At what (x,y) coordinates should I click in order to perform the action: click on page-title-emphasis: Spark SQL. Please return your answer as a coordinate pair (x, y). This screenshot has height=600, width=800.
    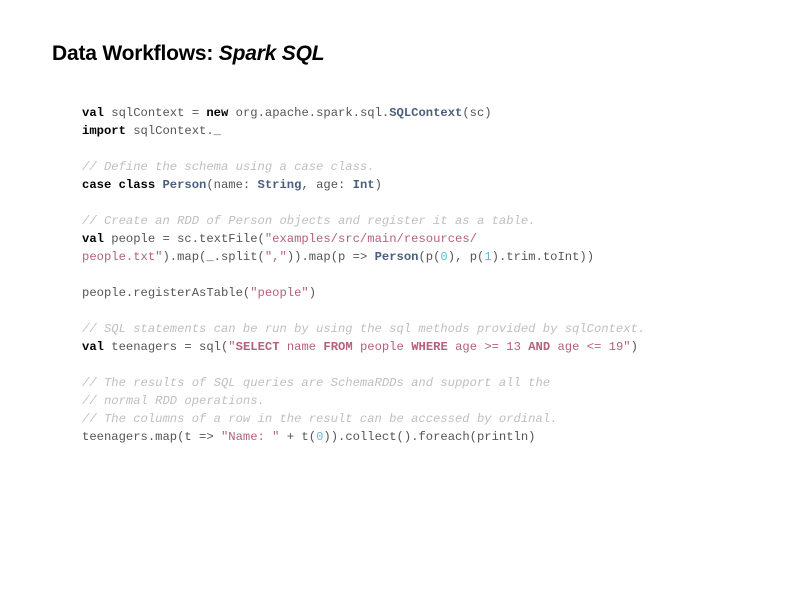
    Looking at the image, I should click on (271, 53).